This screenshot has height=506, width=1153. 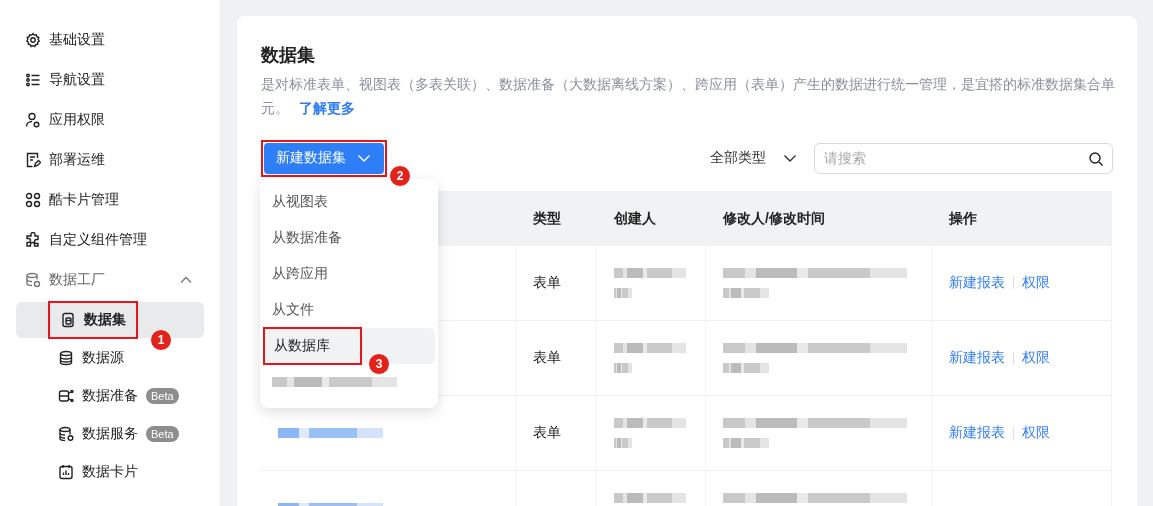 I want to click on data-flow-icon, so click(x=66, y=396).